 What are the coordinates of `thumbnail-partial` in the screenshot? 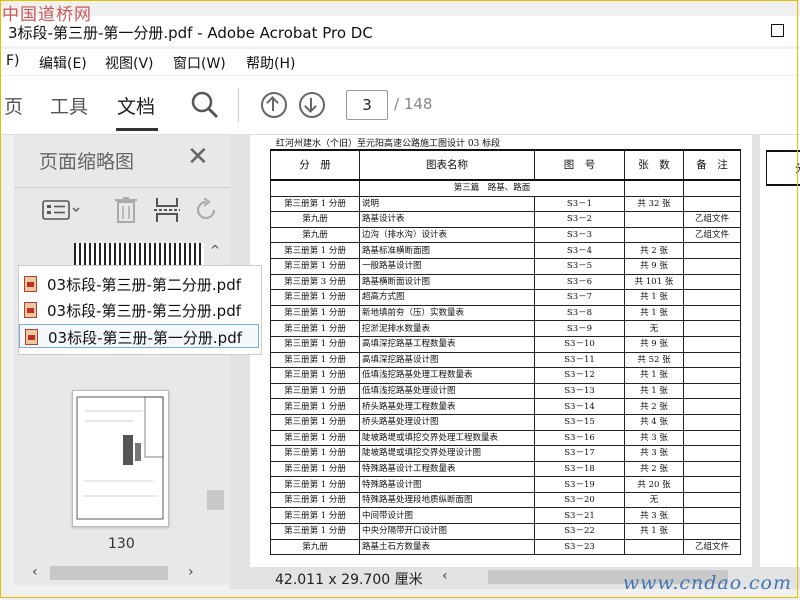 It's located at (139, 254).